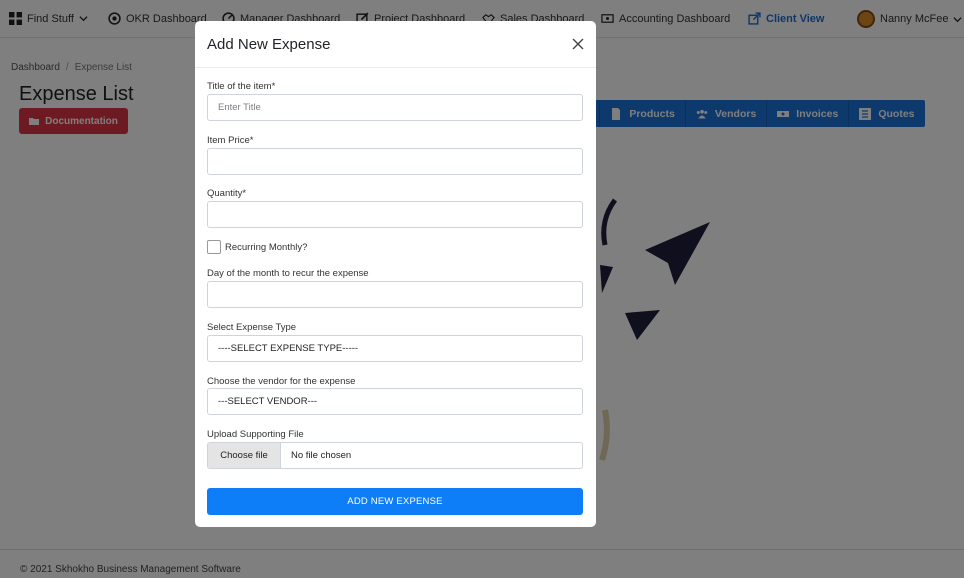 This screenshot has height=578, width=964. What do you see at coordinates (395, 214) in the screenshot?
I see `quantity-input` at bounding box center [395, 214].